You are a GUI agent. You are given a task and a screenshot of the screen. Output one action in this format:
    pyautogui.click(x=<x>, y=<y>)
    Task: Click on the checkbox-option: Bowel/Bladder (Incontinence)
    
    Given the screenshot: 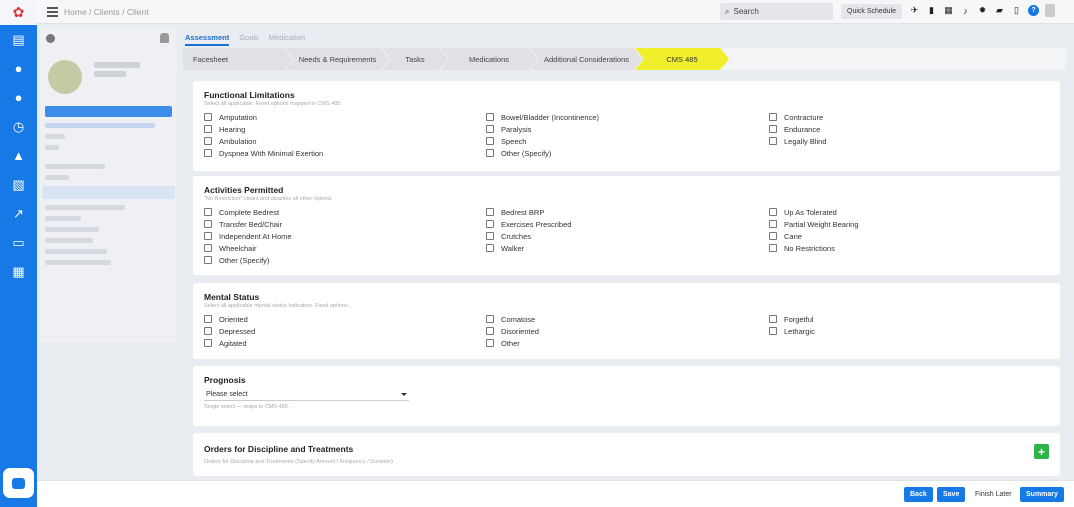 What is the action you would take?
    pyautogui.click(x=542, y=117)
    